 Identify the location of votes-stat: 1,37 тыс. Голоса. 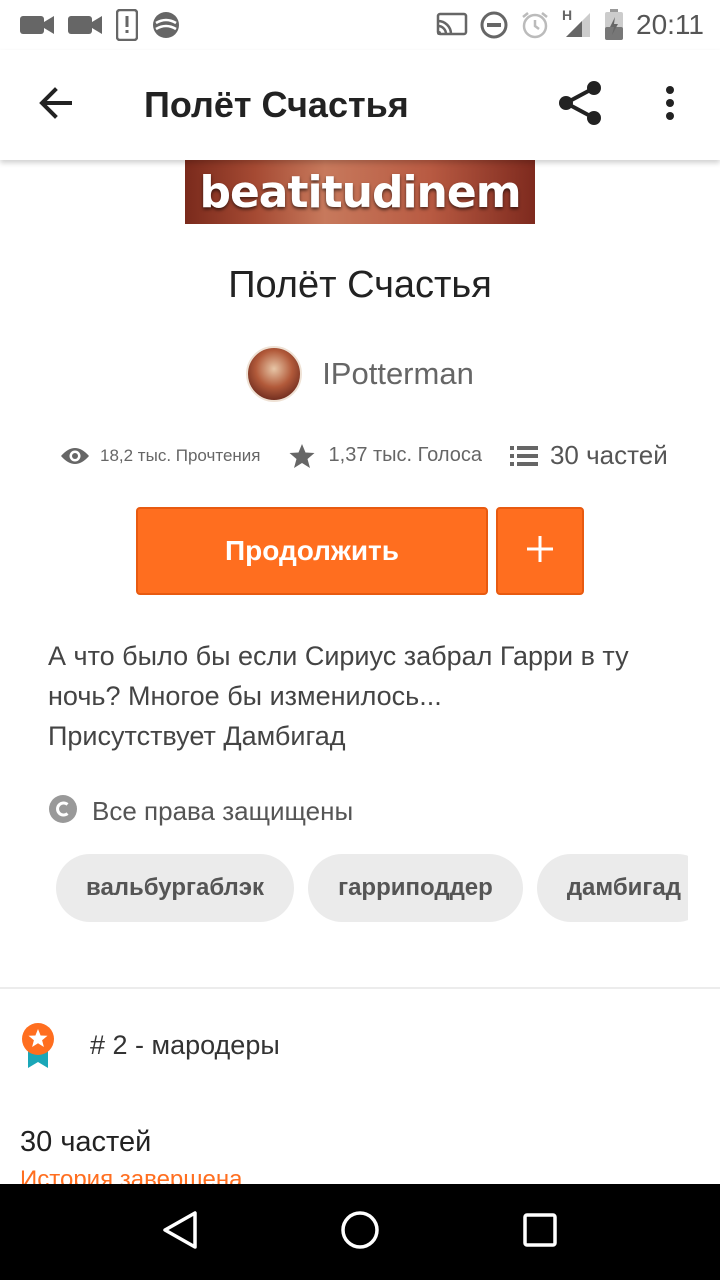
(385, 456).